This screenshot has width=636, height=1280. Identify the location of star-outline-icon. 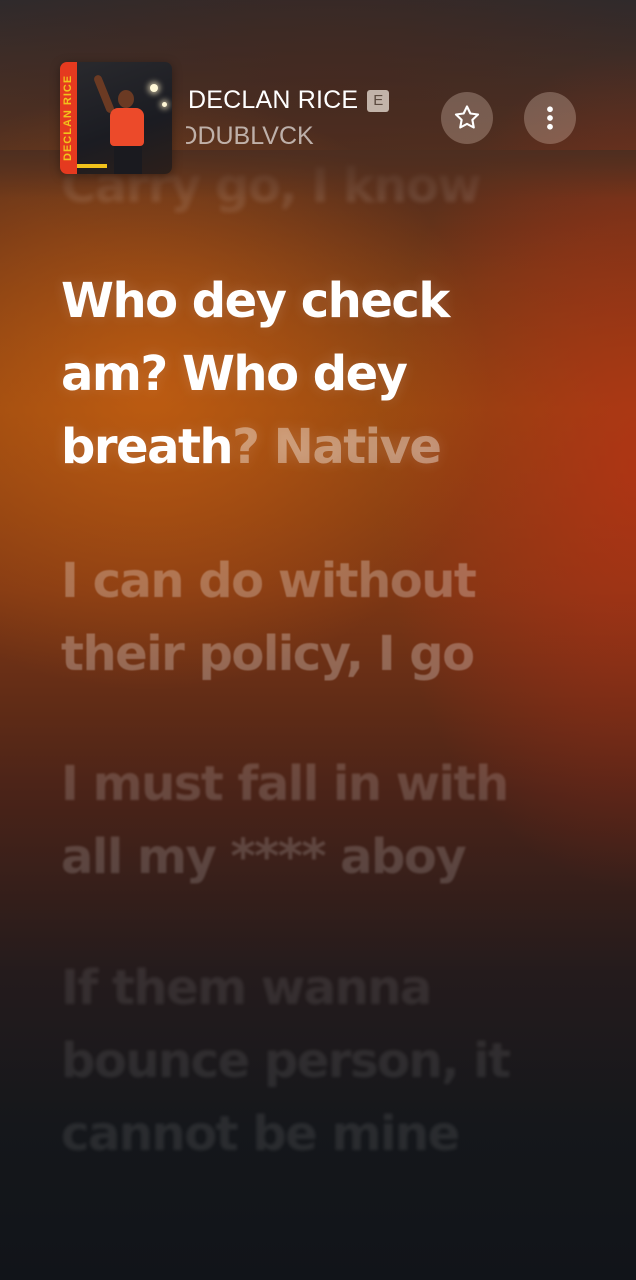
(467, 118).